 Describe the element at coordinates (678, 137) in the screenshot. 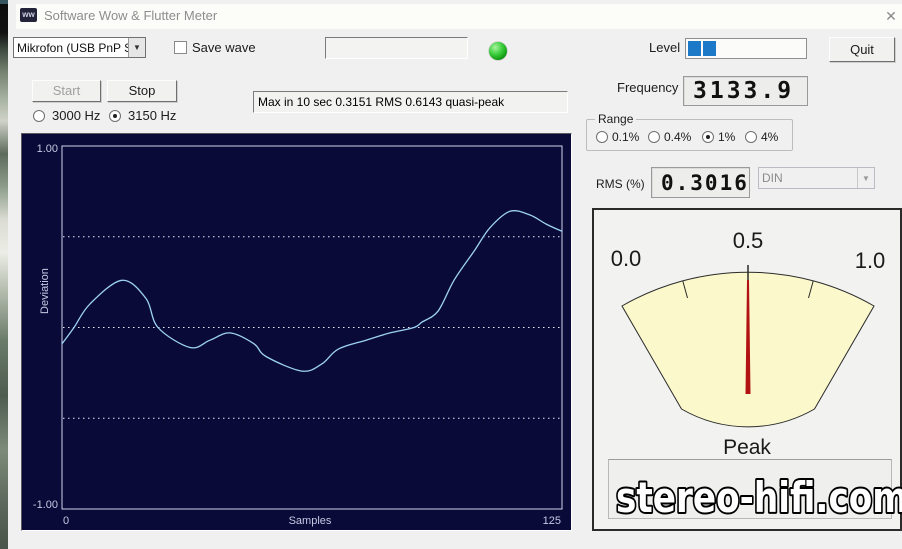

I see `radio-range-0_4-label: 0.4%` at that location.